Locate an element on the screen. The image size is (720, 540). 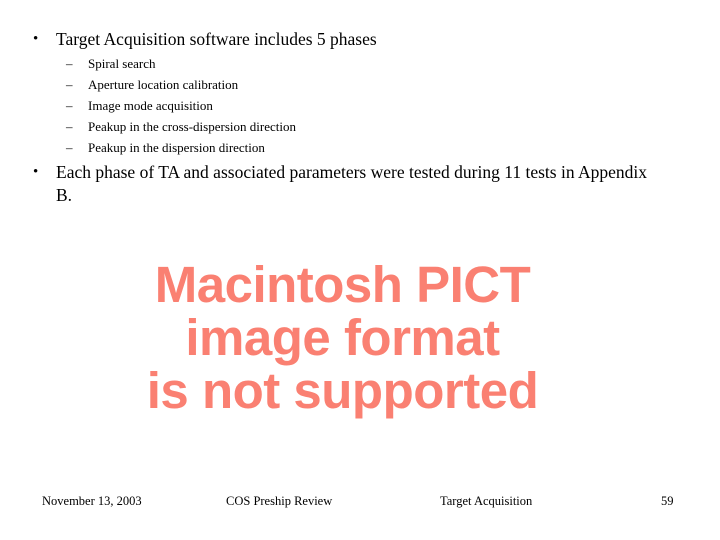
sub-bullet-item-label: Aperture location calibration is located at coordinates (163, 84).